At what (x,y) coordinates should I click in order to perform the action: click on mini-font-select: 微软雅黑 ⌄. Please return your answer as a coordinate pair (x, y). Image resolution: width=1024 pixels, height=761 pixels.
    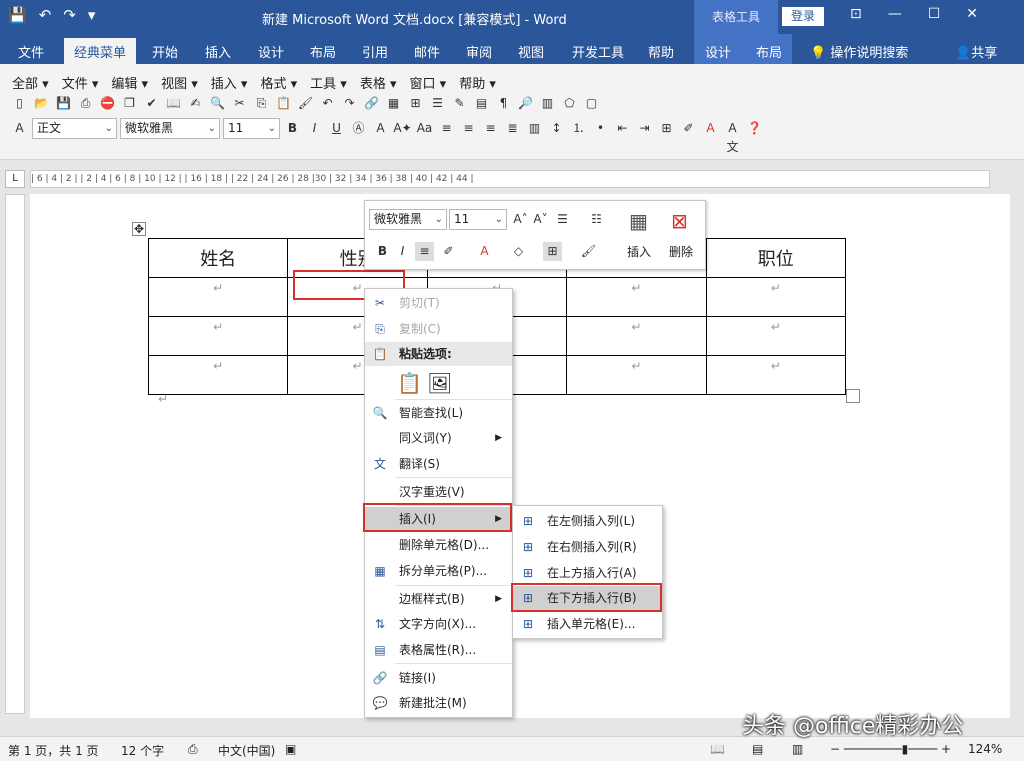
    Looking at the image, I should click on (408, 219).